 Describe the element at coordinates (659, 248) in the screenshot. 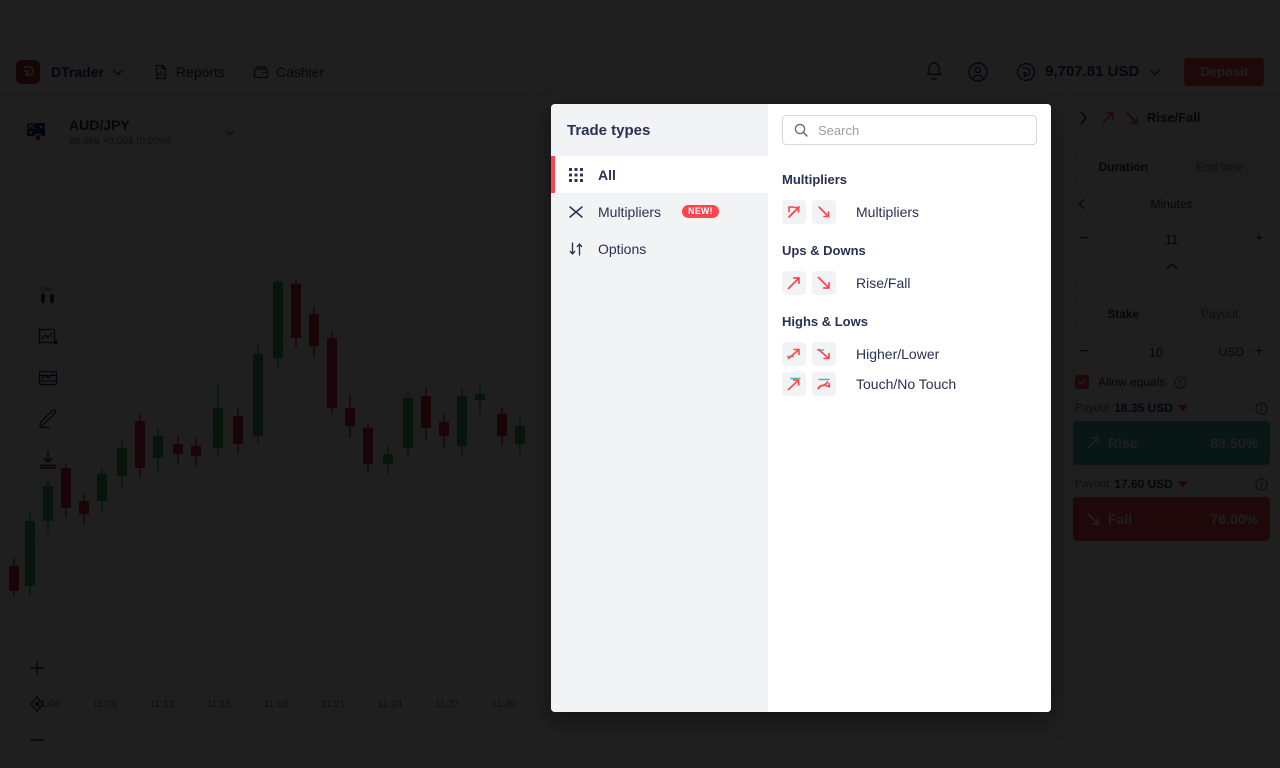

I see `sidebar-item-options: Options` at that location.